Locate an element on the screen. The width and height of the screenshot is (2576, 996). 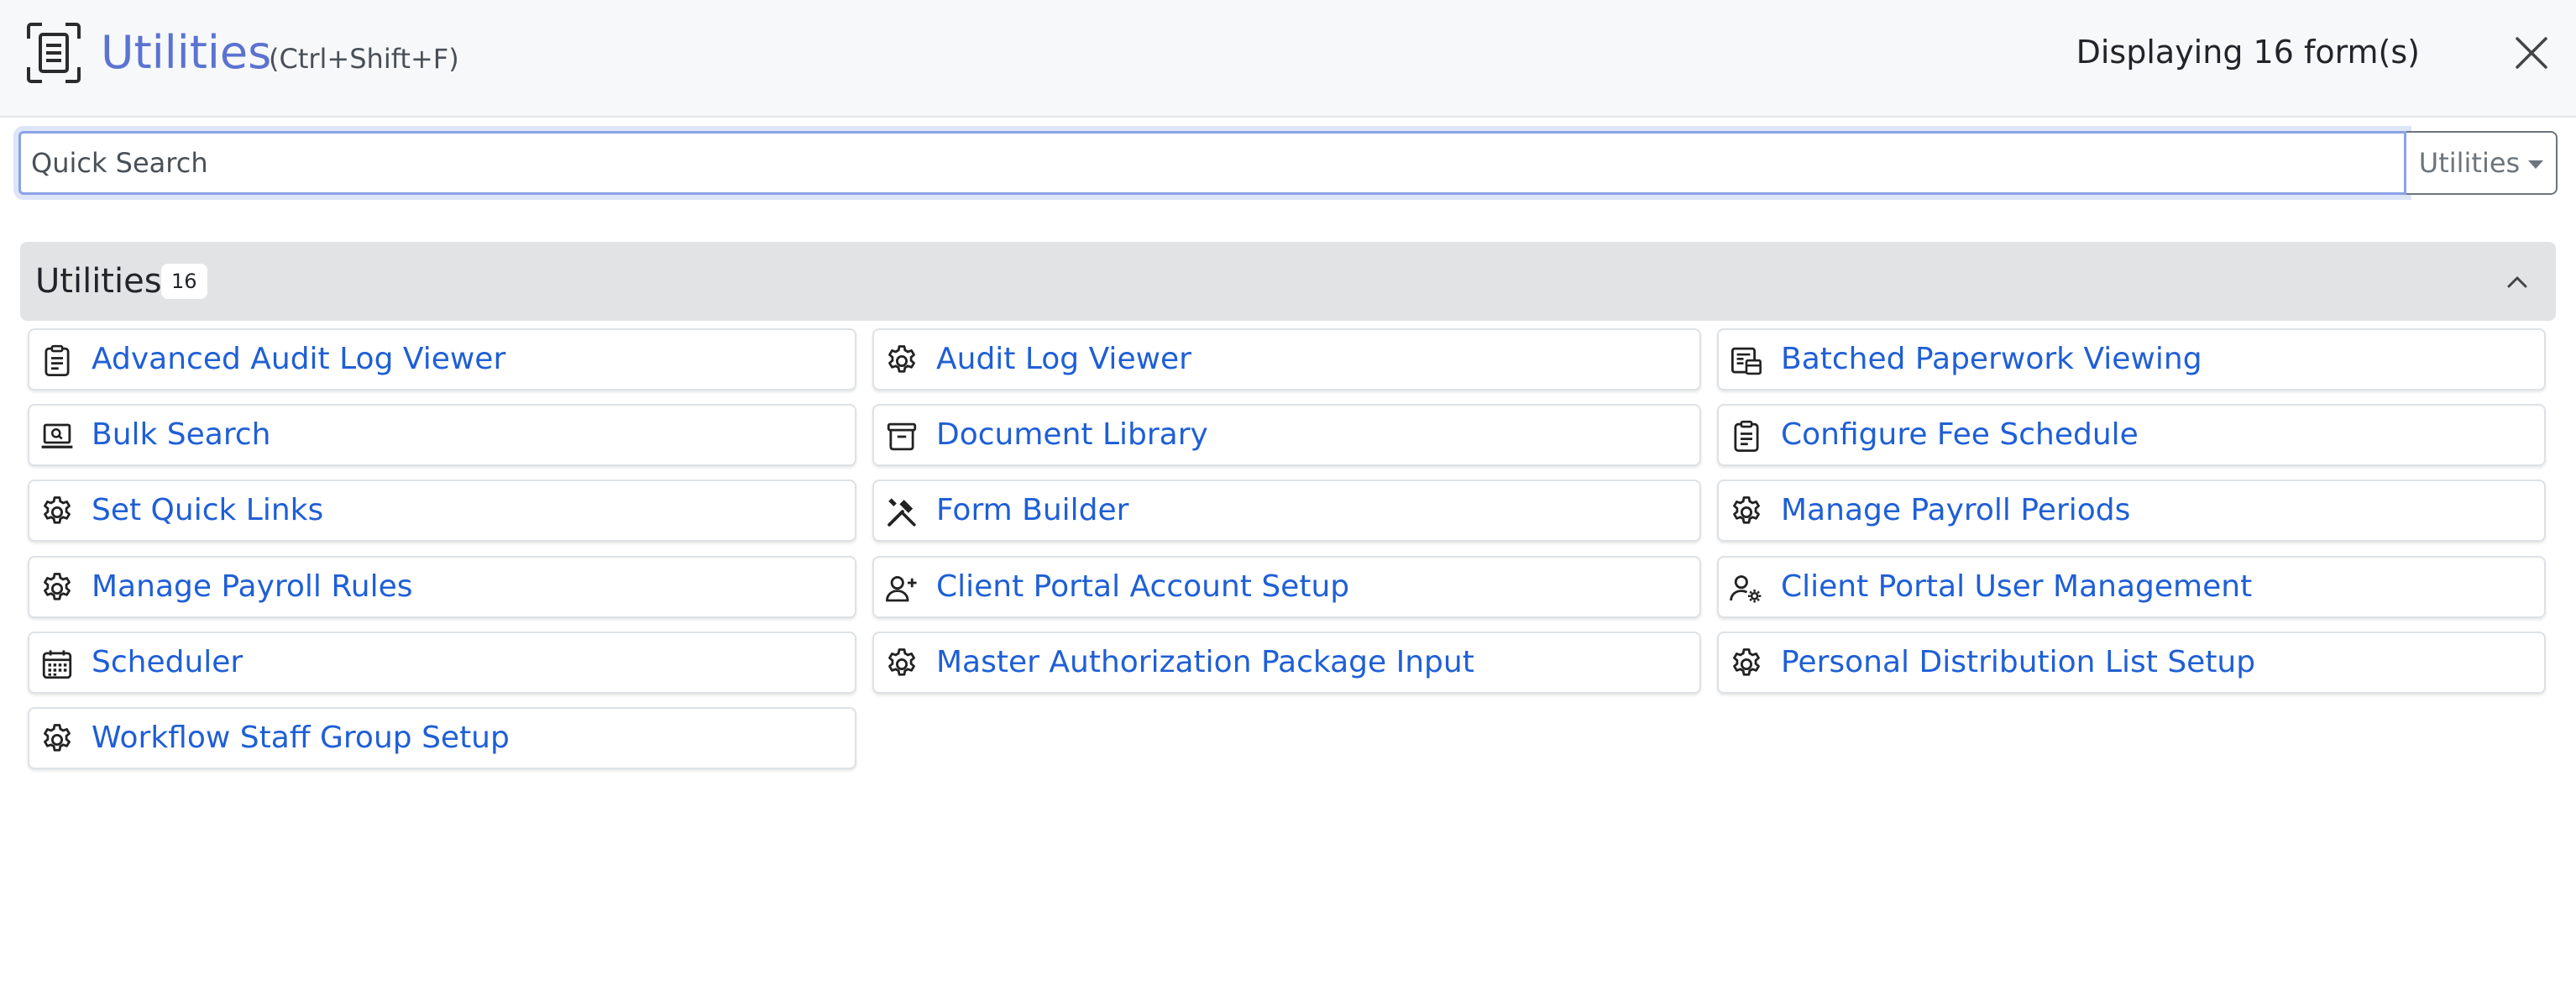
form-link-form-builder: Form Builder is located at coordinates (1287, 511).